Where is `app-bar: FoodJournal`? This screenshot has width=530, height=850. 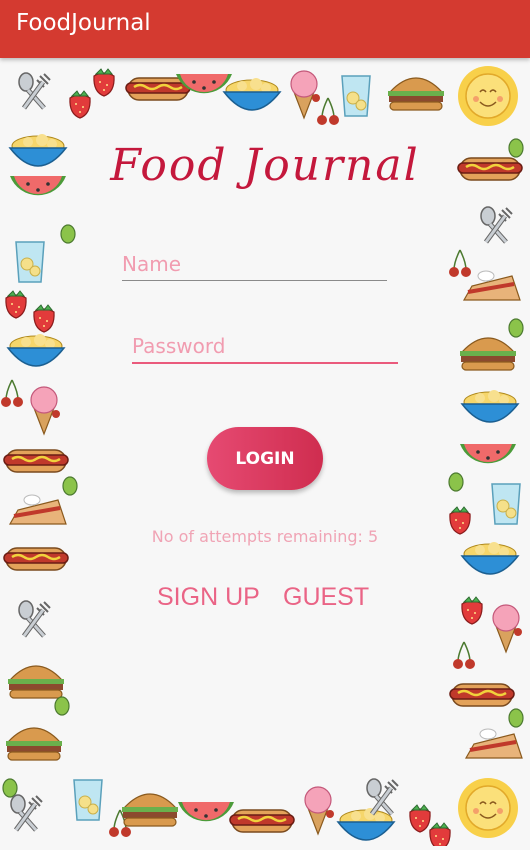
app-bar: FoodJournal is located at coordinates (265, 29).